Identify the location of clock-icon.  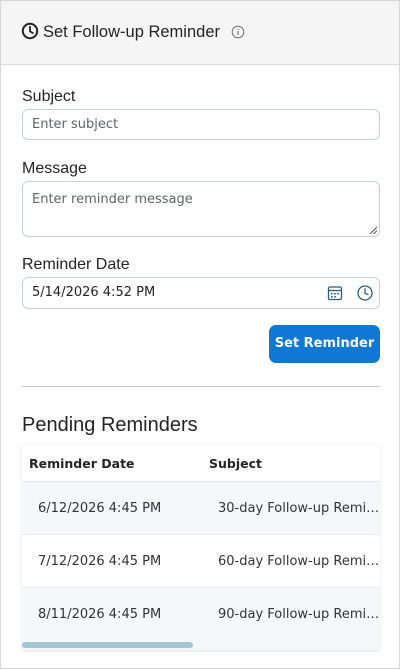
(30, 31).